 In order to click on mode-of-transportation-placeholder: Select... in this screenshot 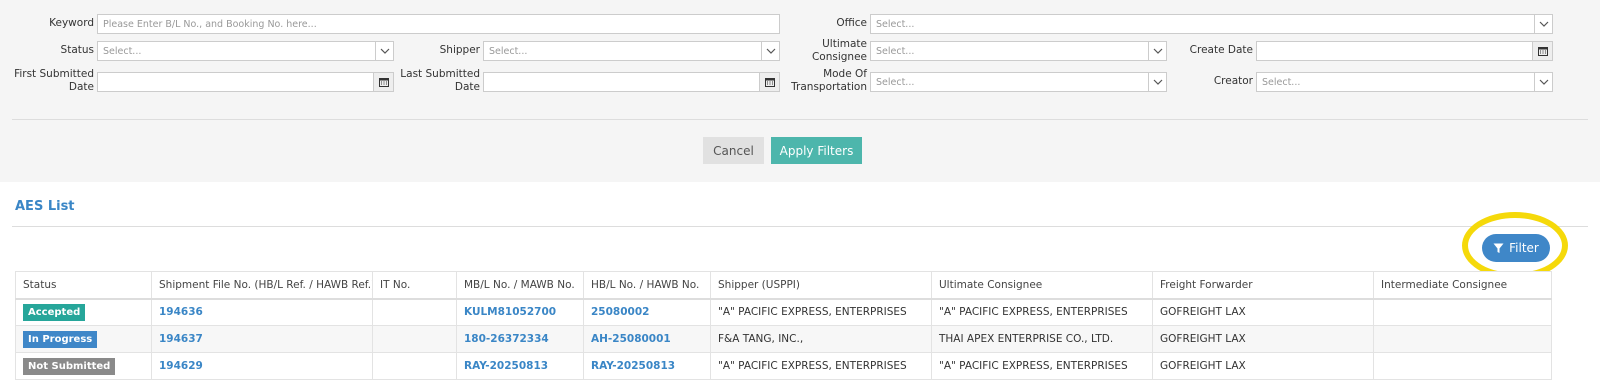, I will do `click(895, 82)`.